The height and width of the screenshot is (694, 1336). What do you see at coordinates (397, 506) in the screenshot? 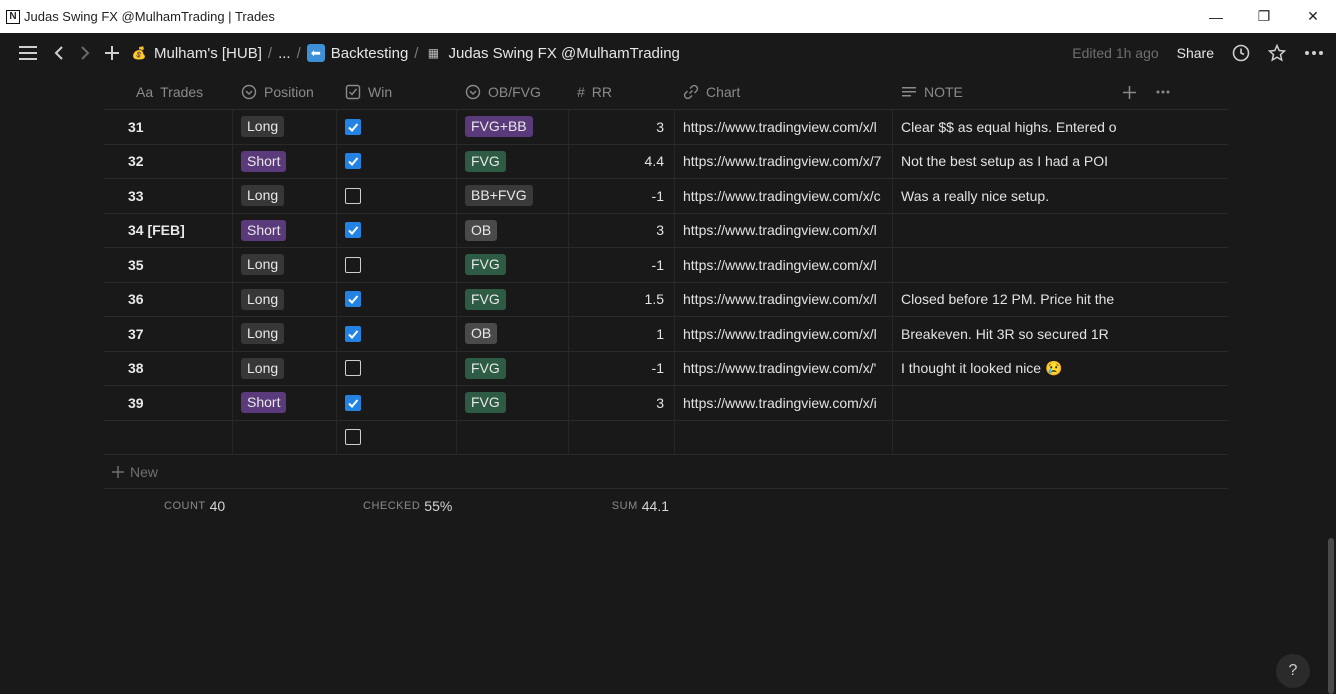
I see `checked-calculation: CHECKED 55%` at bounding box center [397, 506].